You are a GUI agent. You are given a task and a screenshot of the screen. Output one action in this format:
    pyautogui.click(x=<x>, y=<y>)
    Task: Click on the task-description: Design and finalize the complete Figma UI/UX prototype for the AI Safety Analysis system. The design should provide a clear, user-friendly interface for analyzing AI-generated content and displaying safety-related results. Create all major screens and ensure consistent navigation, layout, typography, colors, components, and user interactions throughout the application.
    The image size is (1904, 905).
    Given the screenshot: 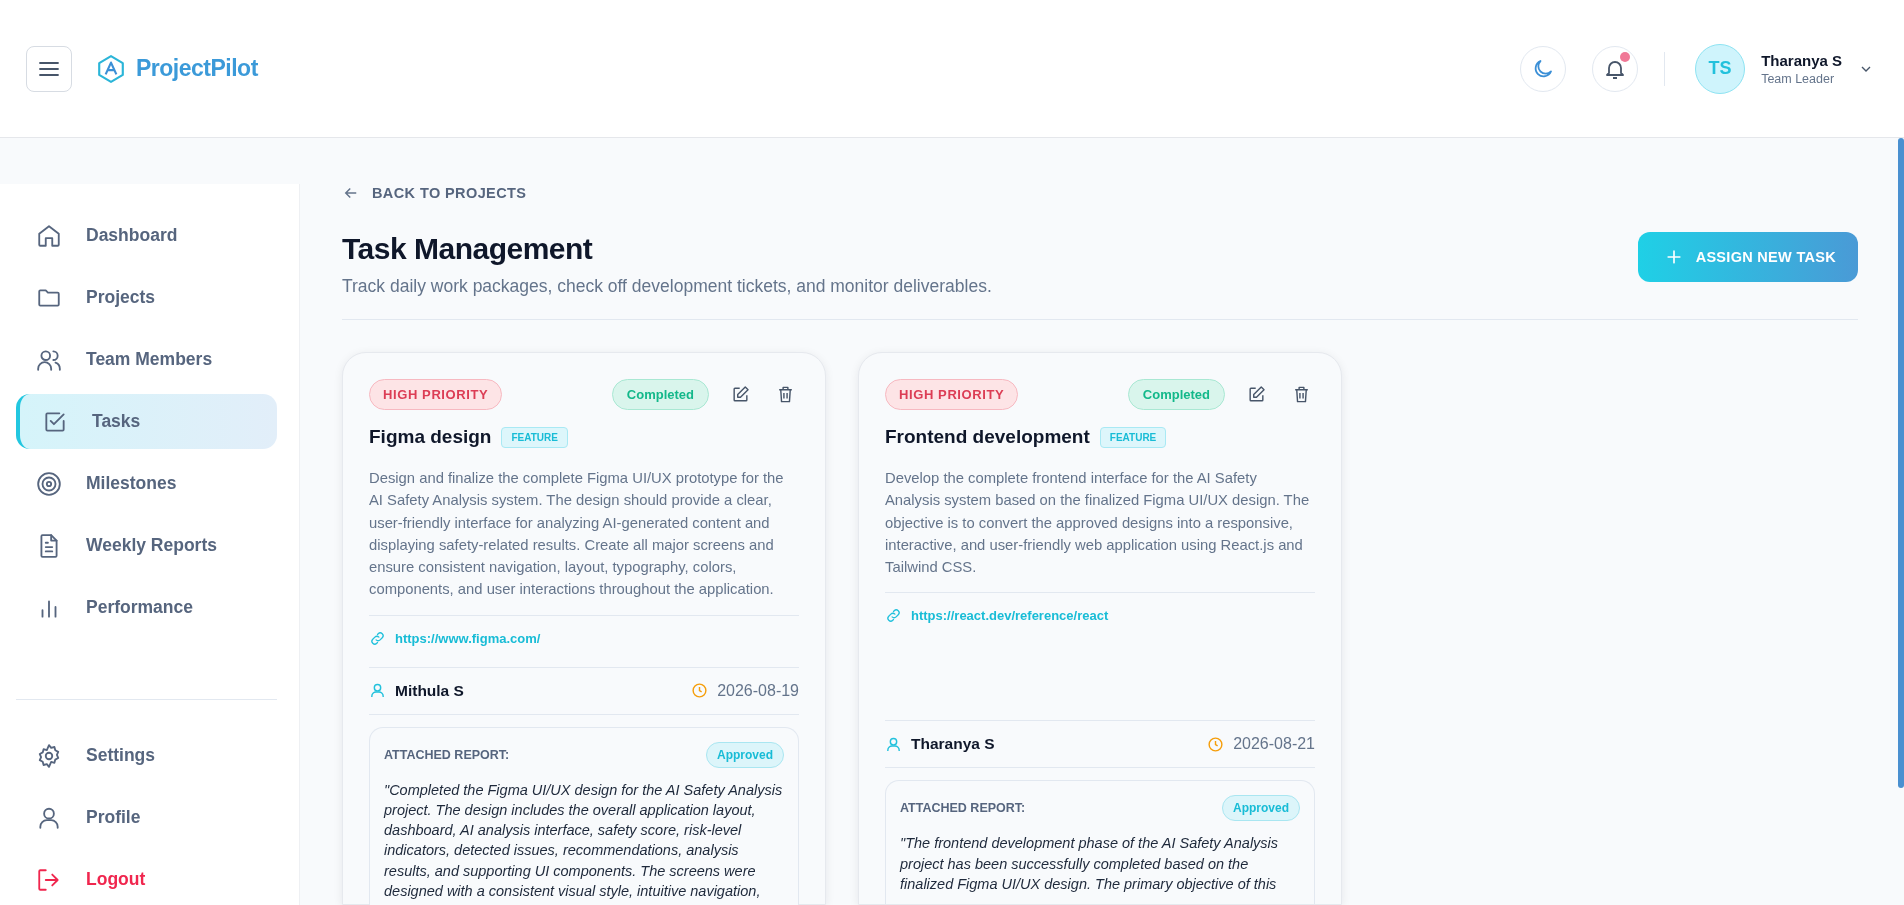 What is the action you would take?
    pyautogui.click(x=584, y=541)
    